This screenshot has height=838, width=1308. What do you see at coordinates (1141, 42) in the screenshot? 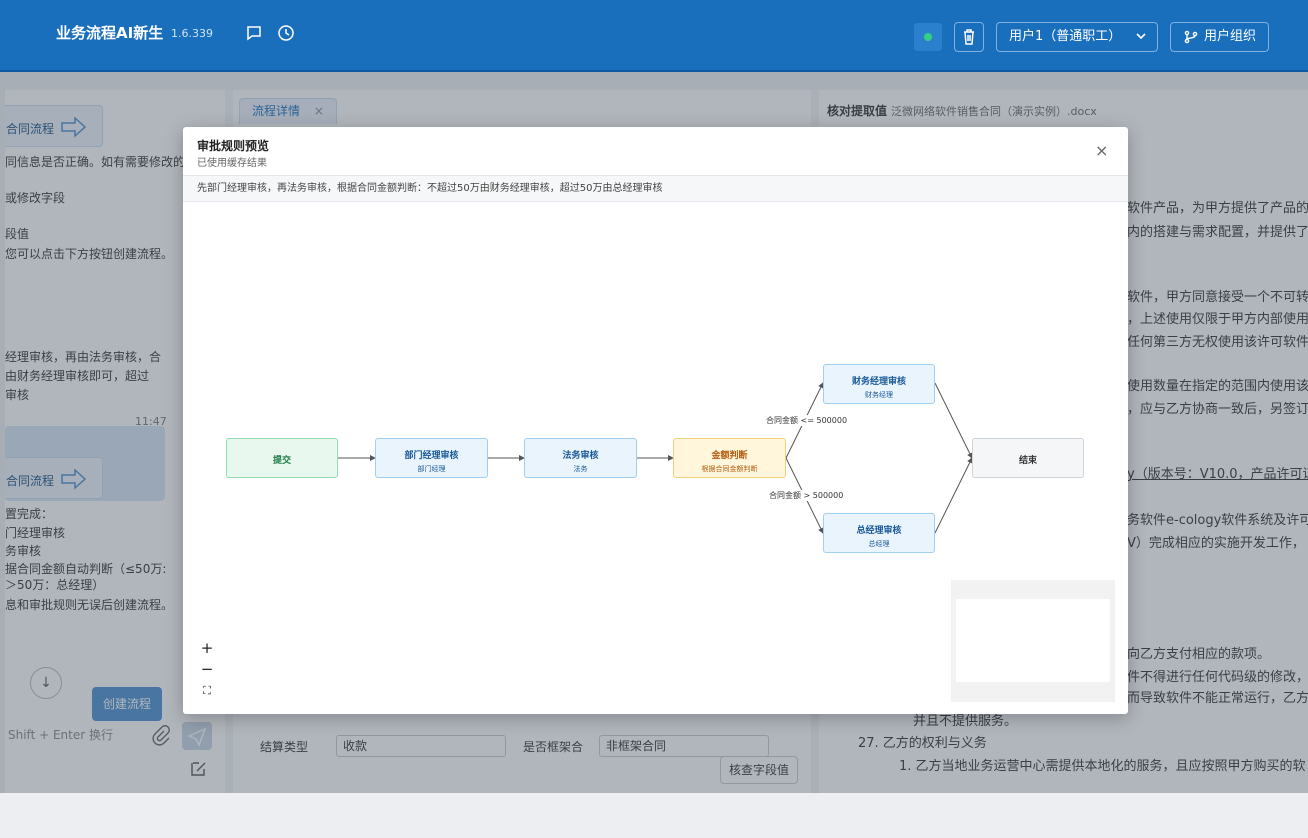
I see `chevron-down-icon` at bounding box center [1141, 42].